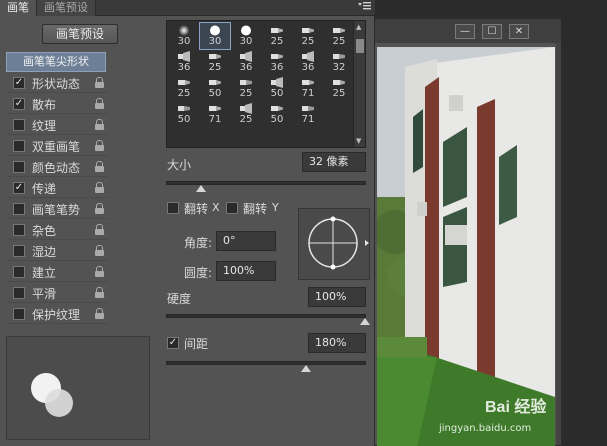 This screenshot has height=446, width=607. I want to click on spacing-checkbox: ✓, so click(173, 343).